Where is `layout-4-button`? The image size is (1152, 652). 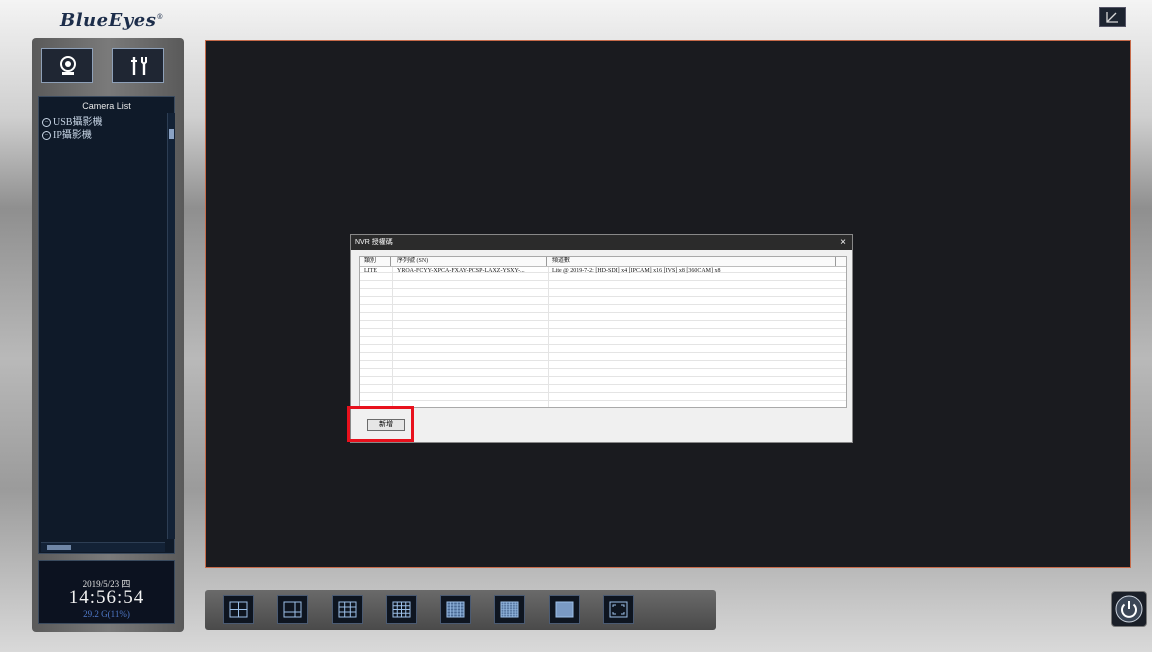 layout-4-button is located at coordinates (238, 609).